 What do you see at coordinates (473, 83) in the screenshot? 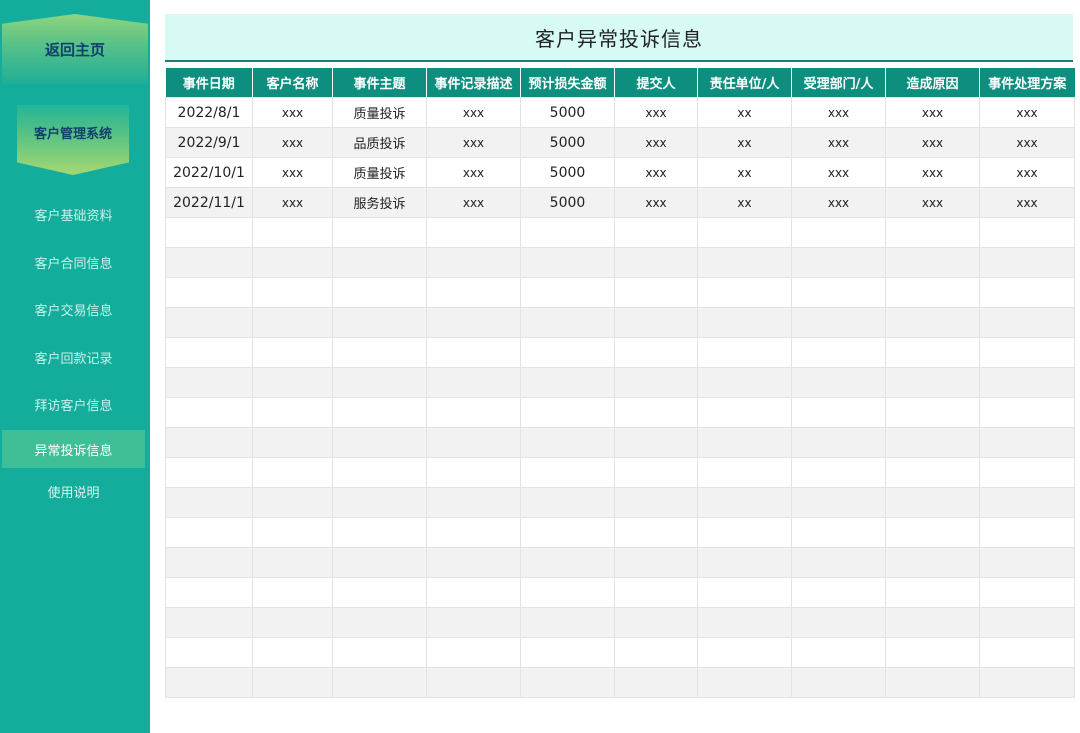
I see `column-header: 事件记录描述` at bounding box center [473, 83].